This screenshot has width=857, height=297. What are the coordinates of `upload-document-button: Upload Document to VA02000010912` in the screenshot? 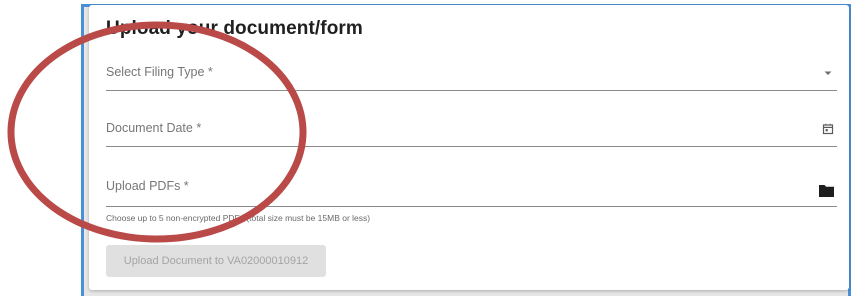 It's located at (216, 261).